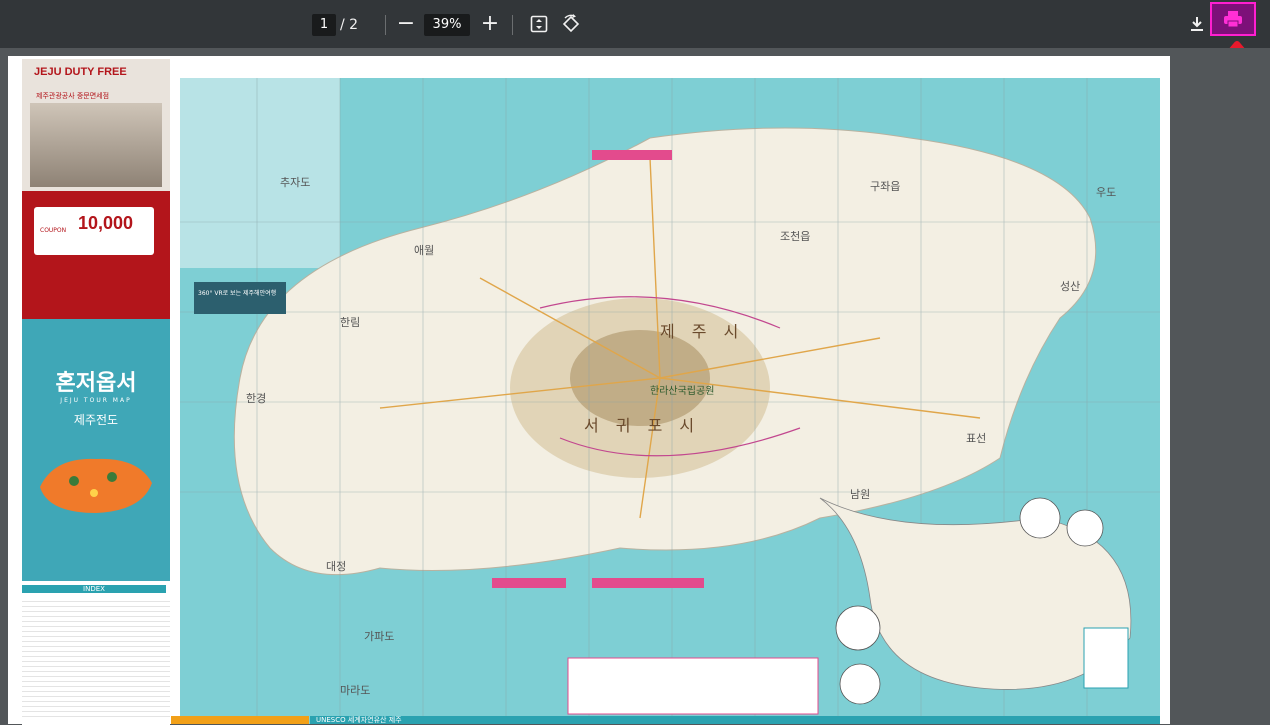 The height and width of the screenshot is (725, 1270). Describe the element at coordinates (795, 236) in the screenshot. I see `place-jocheon: 조천읍` at that location.